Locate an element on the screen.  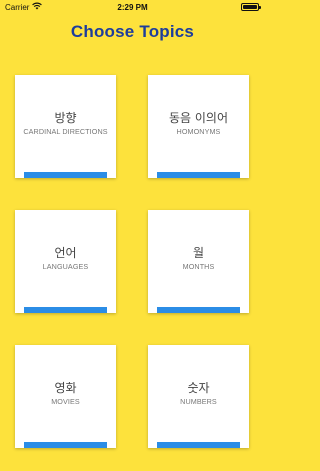
topic-card-months: 월 MONTHS is located at coordinates (198, 261).